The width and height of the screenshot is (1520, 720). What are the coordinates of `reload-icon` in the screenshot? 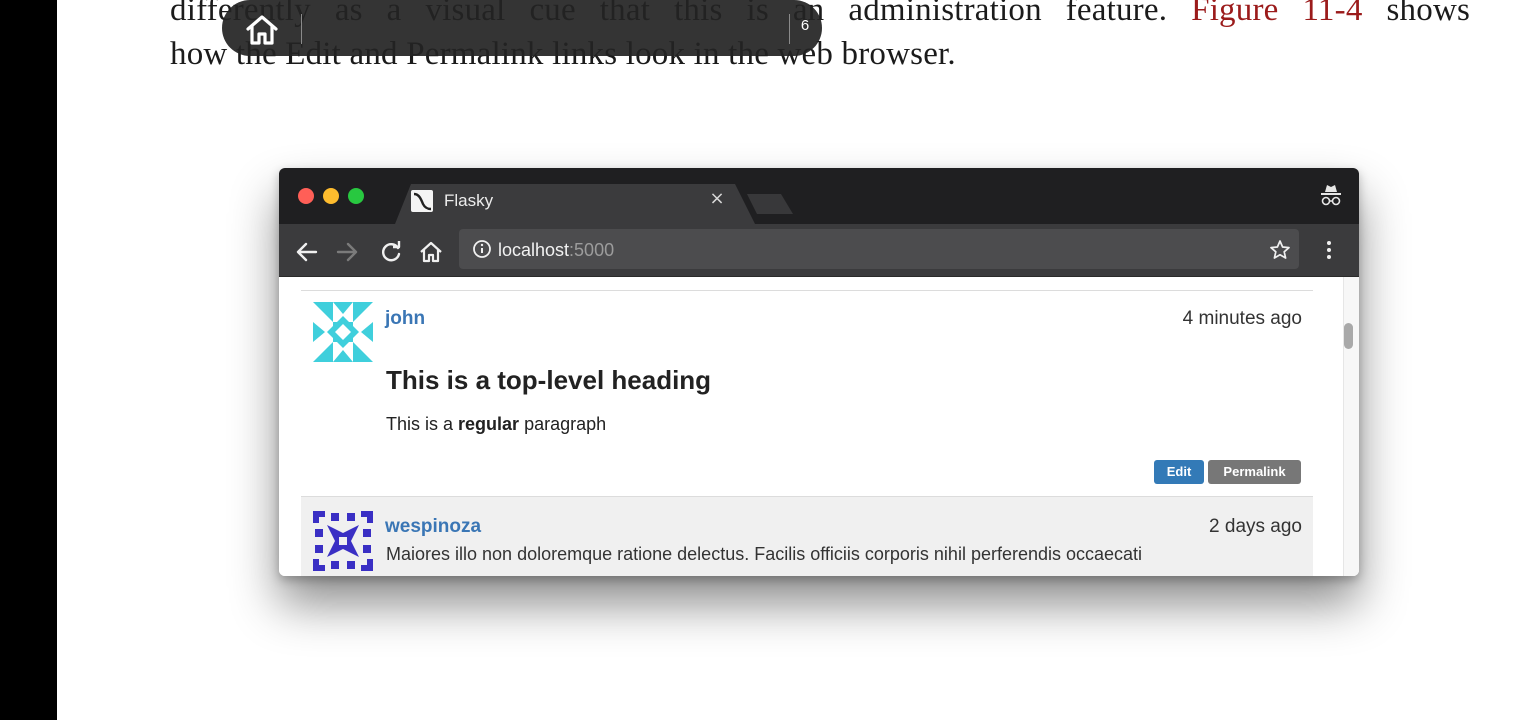 It's located at (391, 252).